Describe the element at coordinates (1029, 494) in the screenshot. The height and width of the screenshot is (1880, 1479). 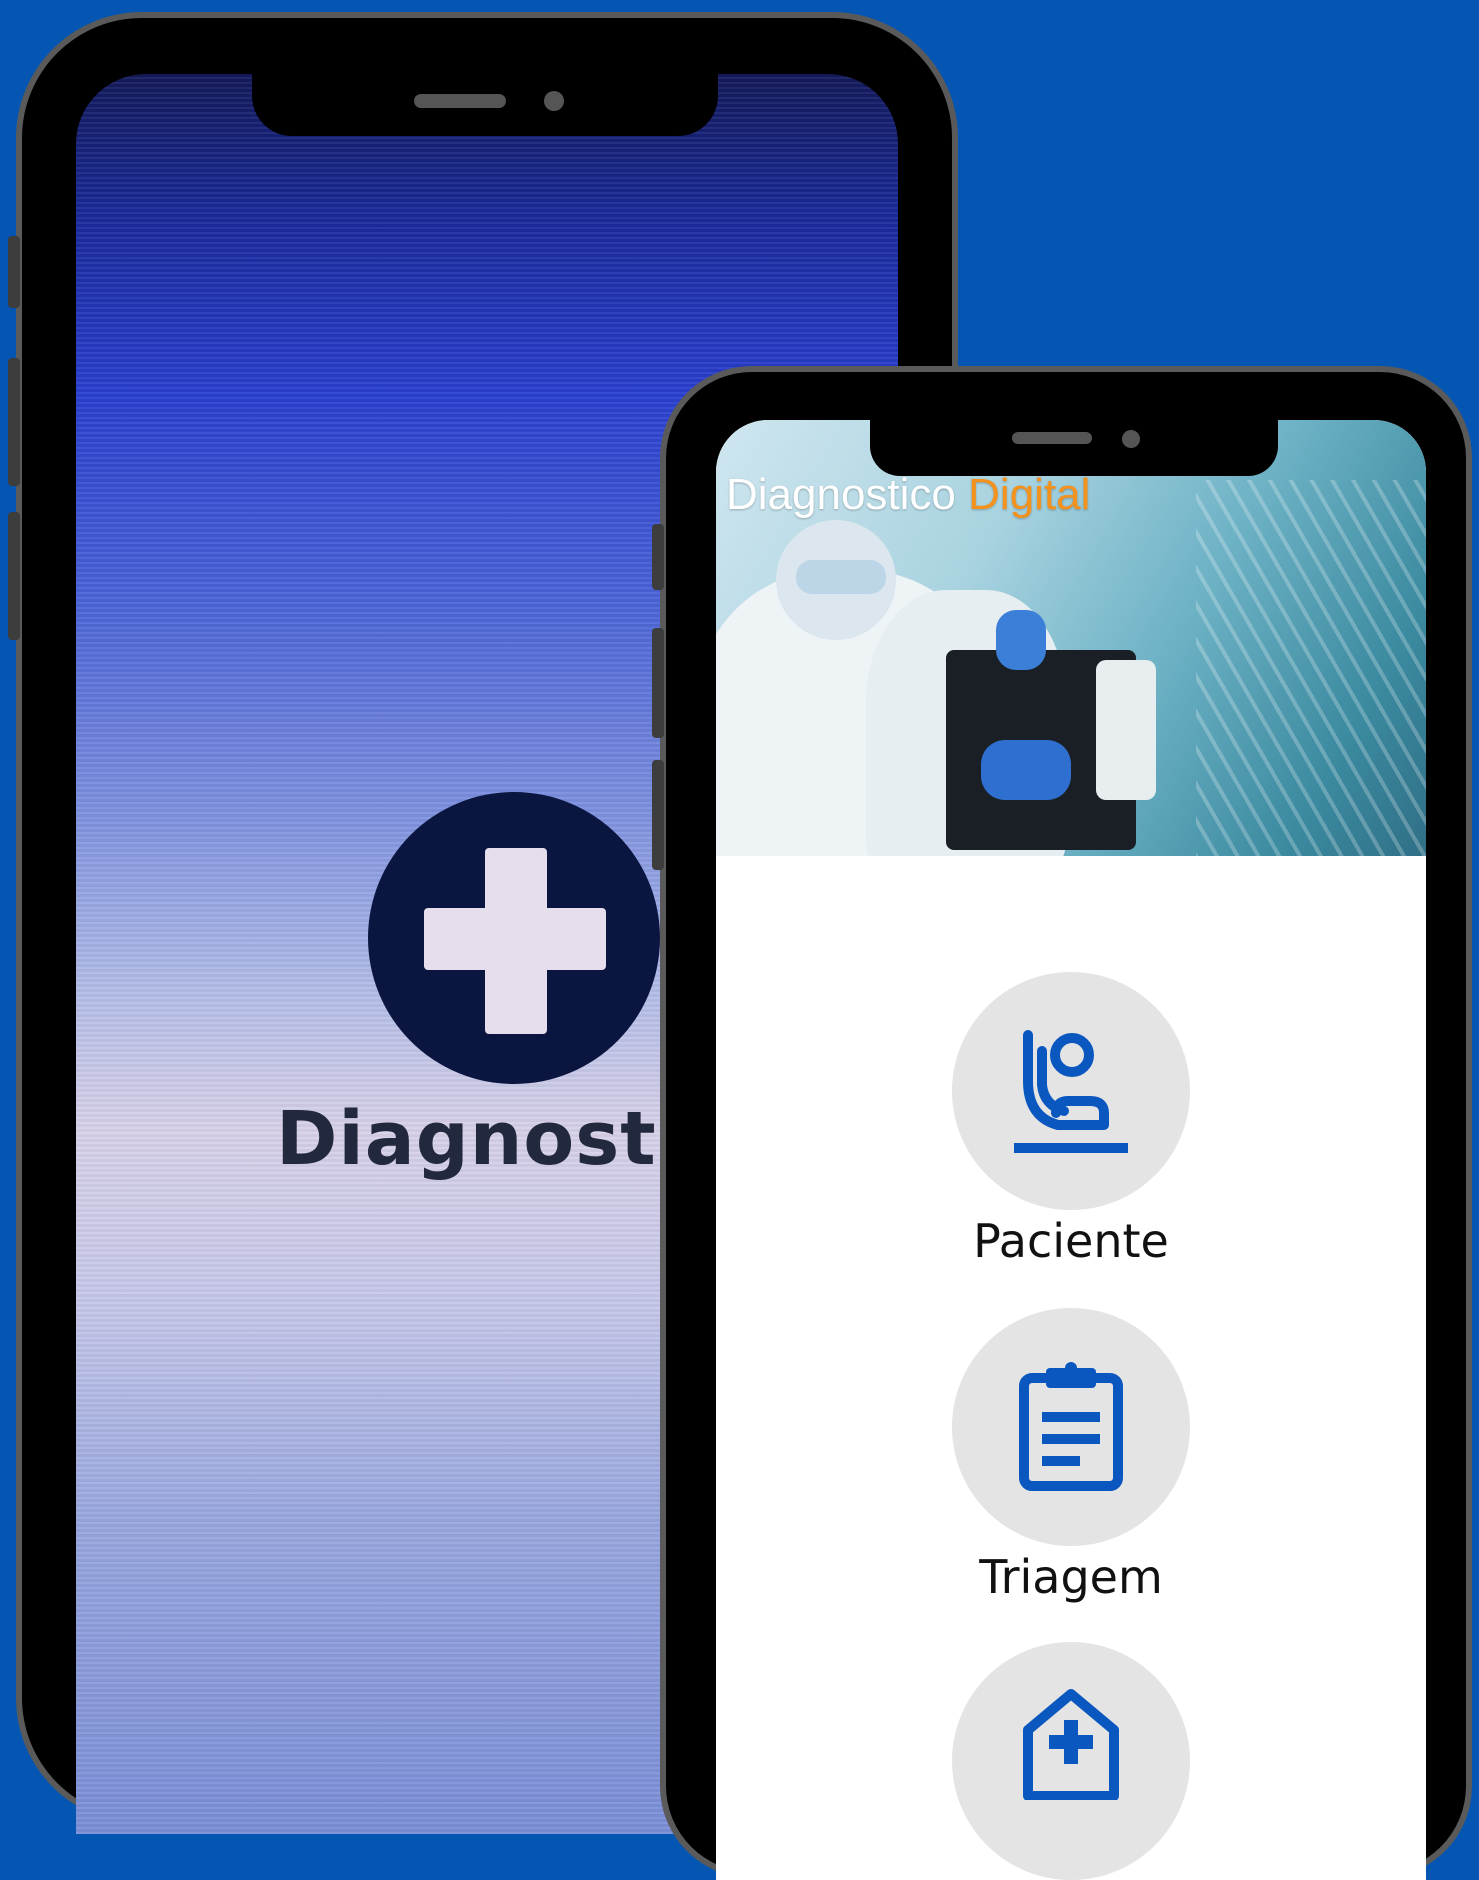
I see `app-title-accent: Digital` at that location.